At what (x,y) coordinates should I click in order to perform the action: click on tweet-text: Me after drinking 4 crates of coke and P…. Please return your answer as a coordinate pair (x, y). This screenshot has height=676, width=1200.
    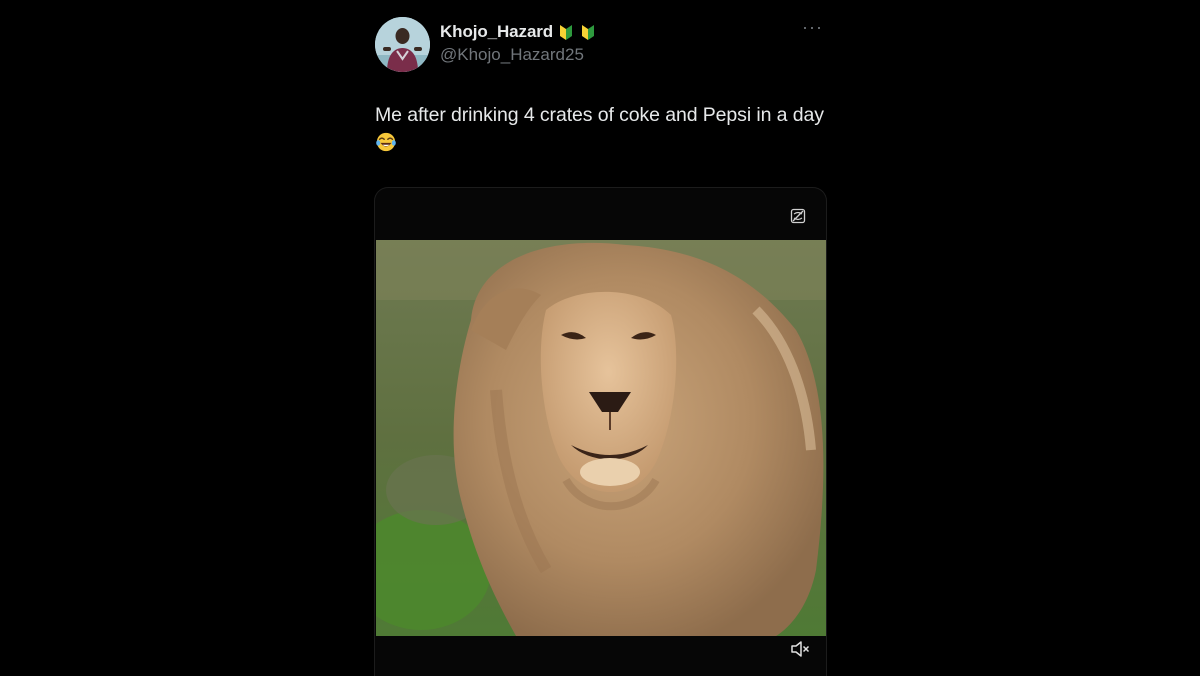
    Looking at the image, I should click on (602, 130).